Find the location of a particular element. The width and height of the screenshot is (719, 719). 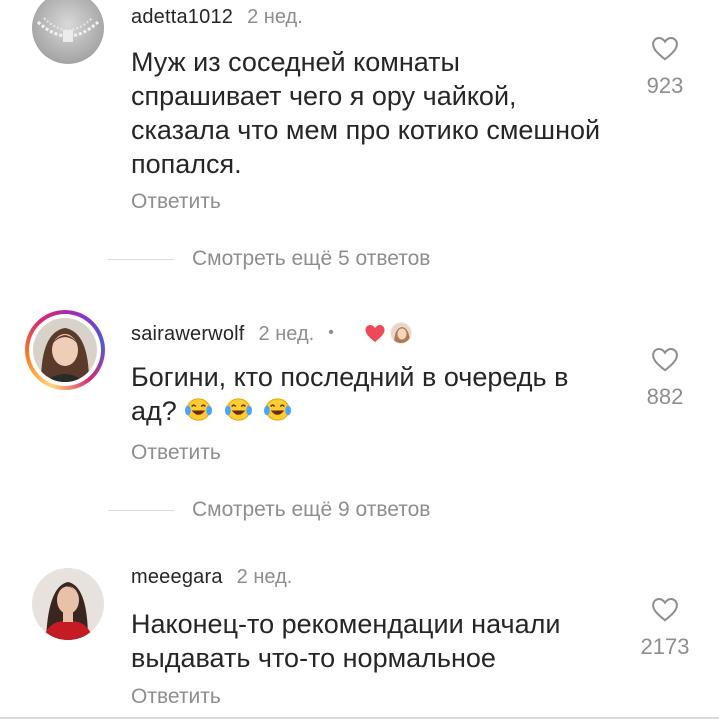

view-more-replies: Смотреть ещё 9 ответов is located at coordinates (269, 510).